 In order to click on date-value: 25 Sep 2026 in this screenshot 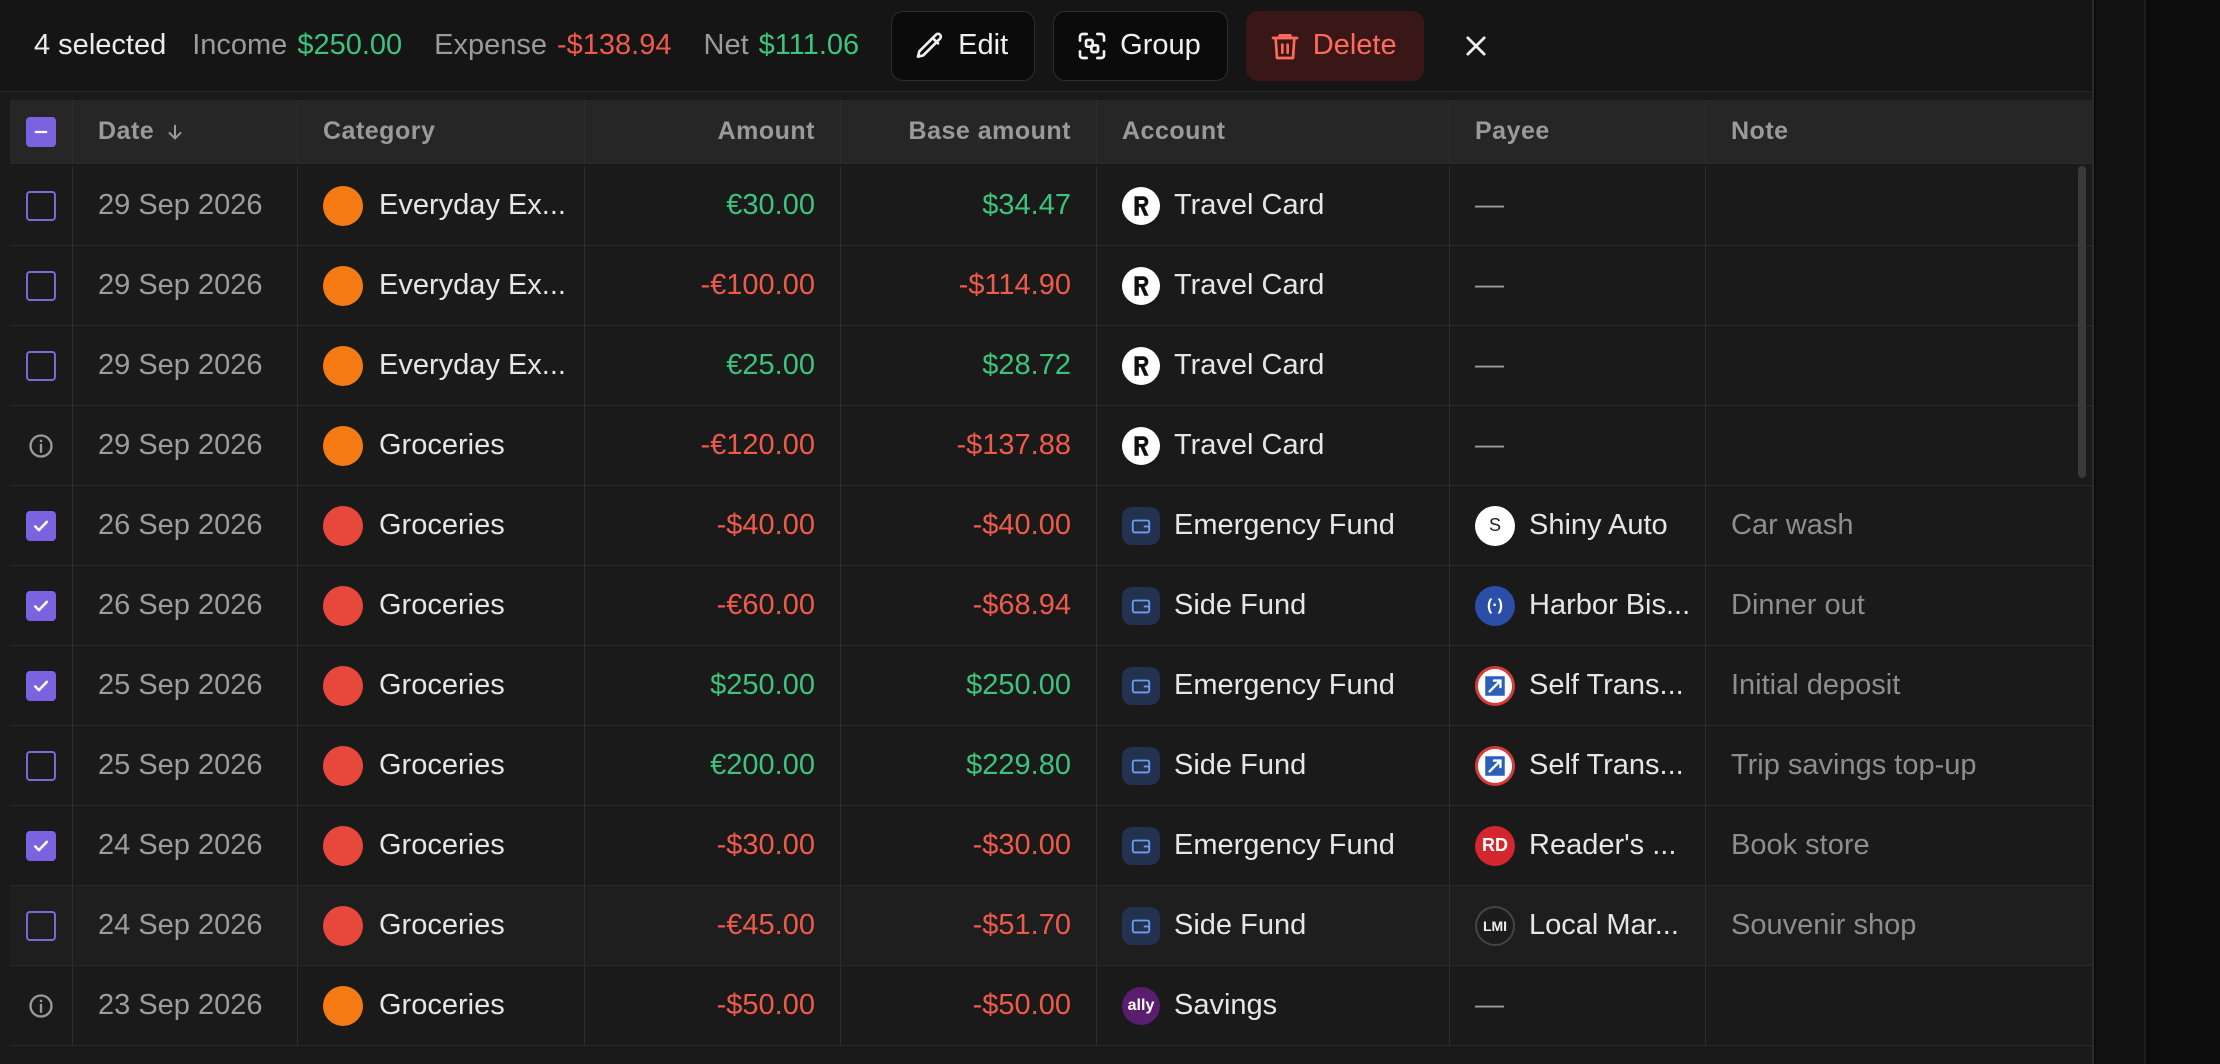, I will do `click(180, 685)`.